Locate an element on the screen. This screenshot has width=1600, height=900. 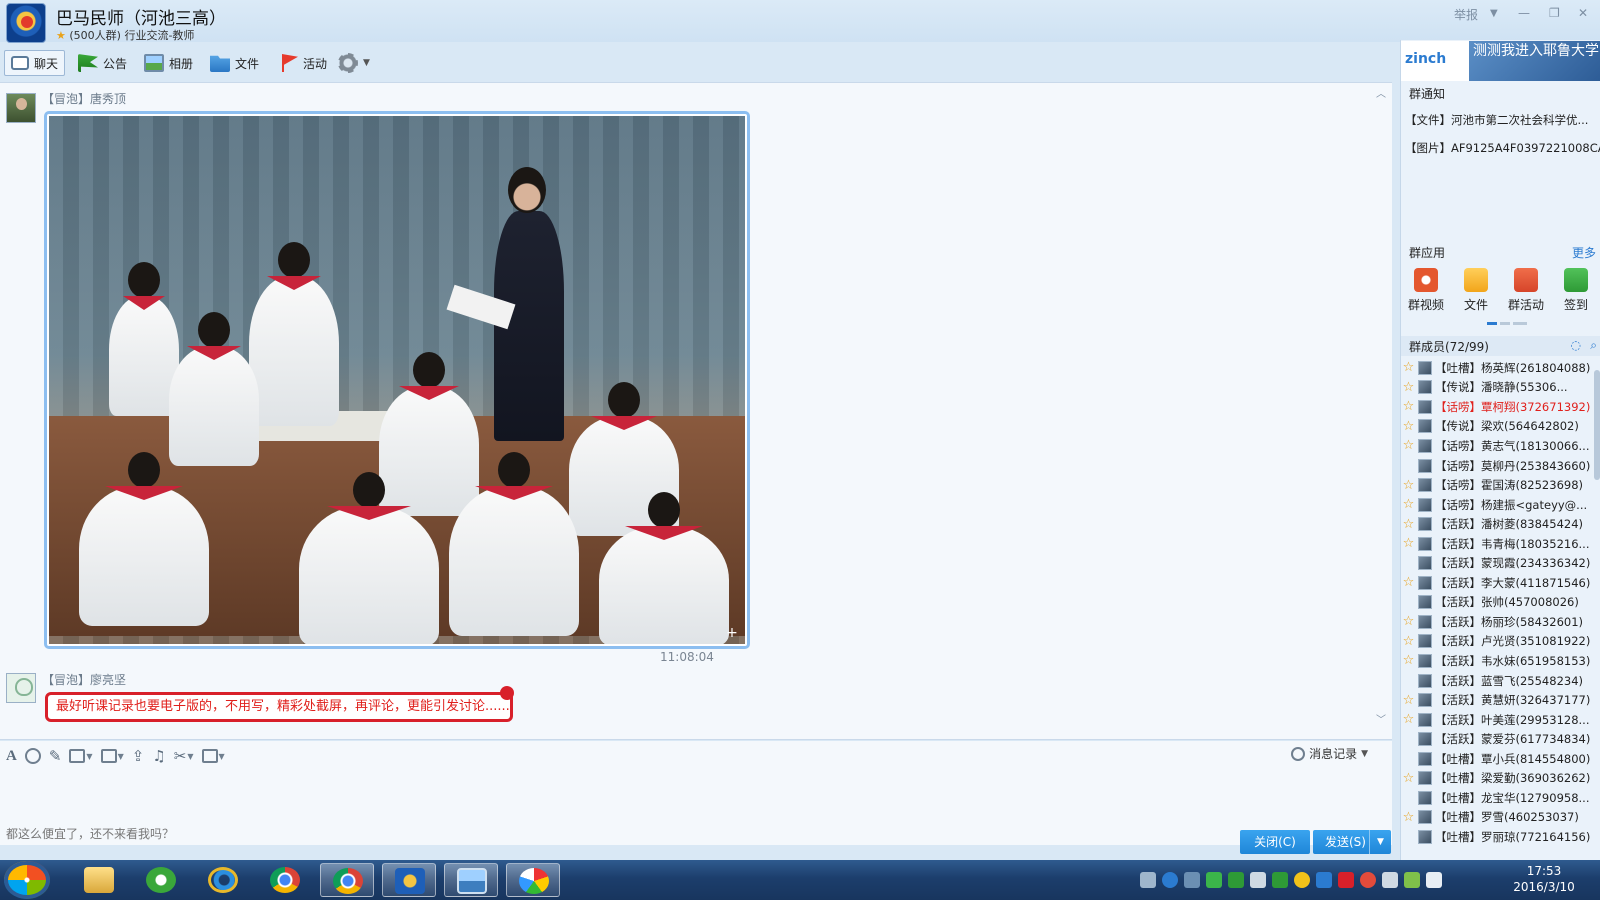
sender-avatar is located at coordinates (21, 108).